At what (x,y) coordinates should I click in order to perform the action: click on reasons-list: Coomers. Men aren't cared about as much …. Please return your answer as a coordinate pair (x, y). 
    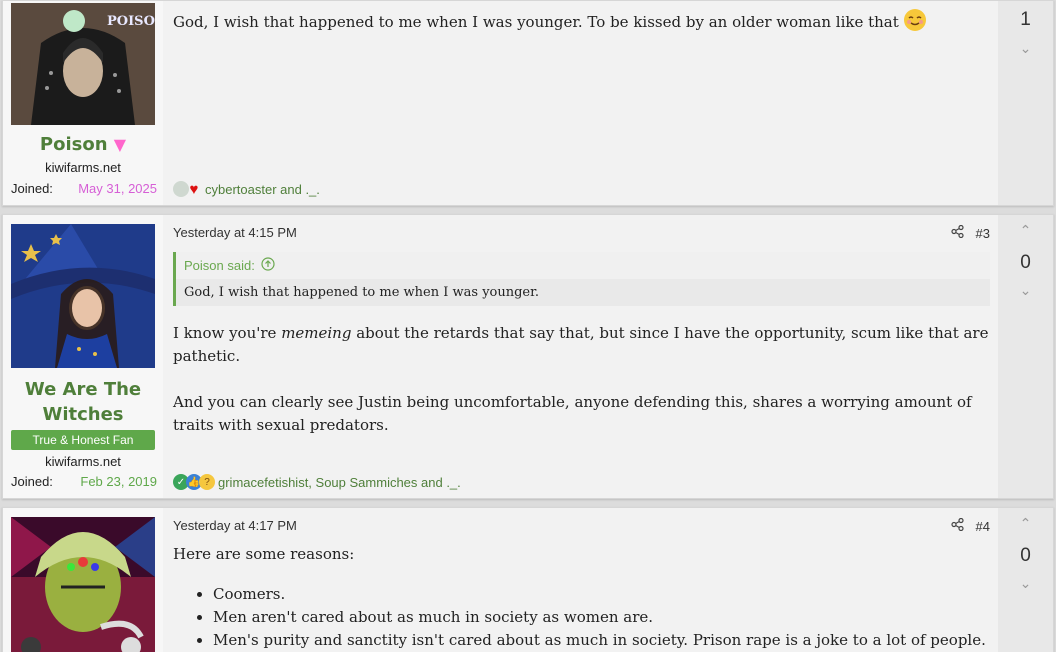
    Looking at the image, I should click on (601, 617).